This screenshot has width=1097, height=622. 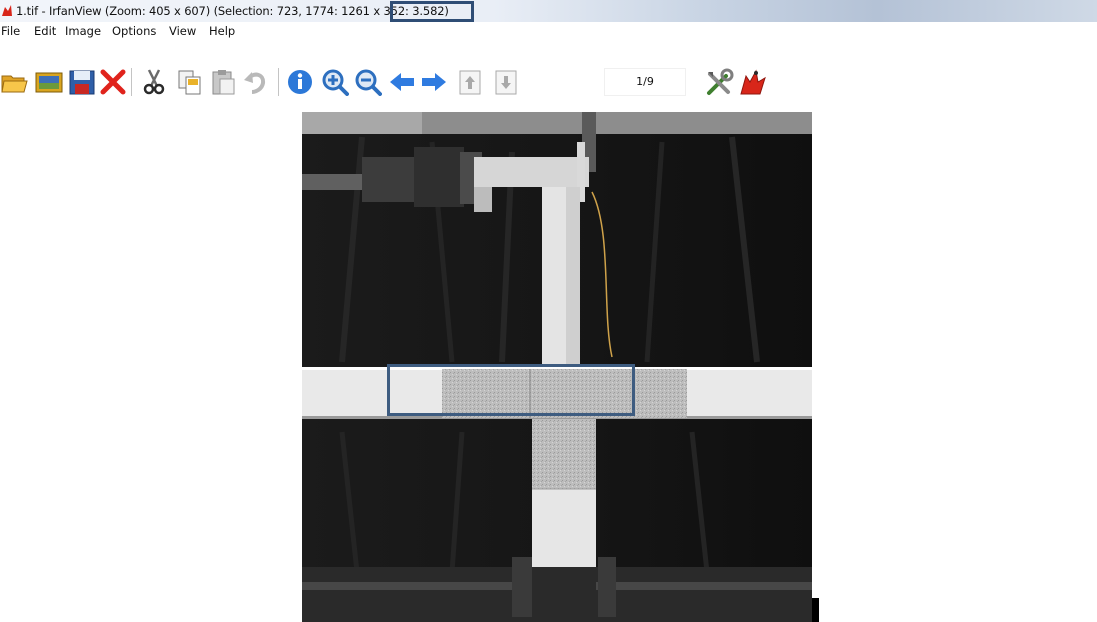 I want to click on undo-icon, so click(x=256, y=82).